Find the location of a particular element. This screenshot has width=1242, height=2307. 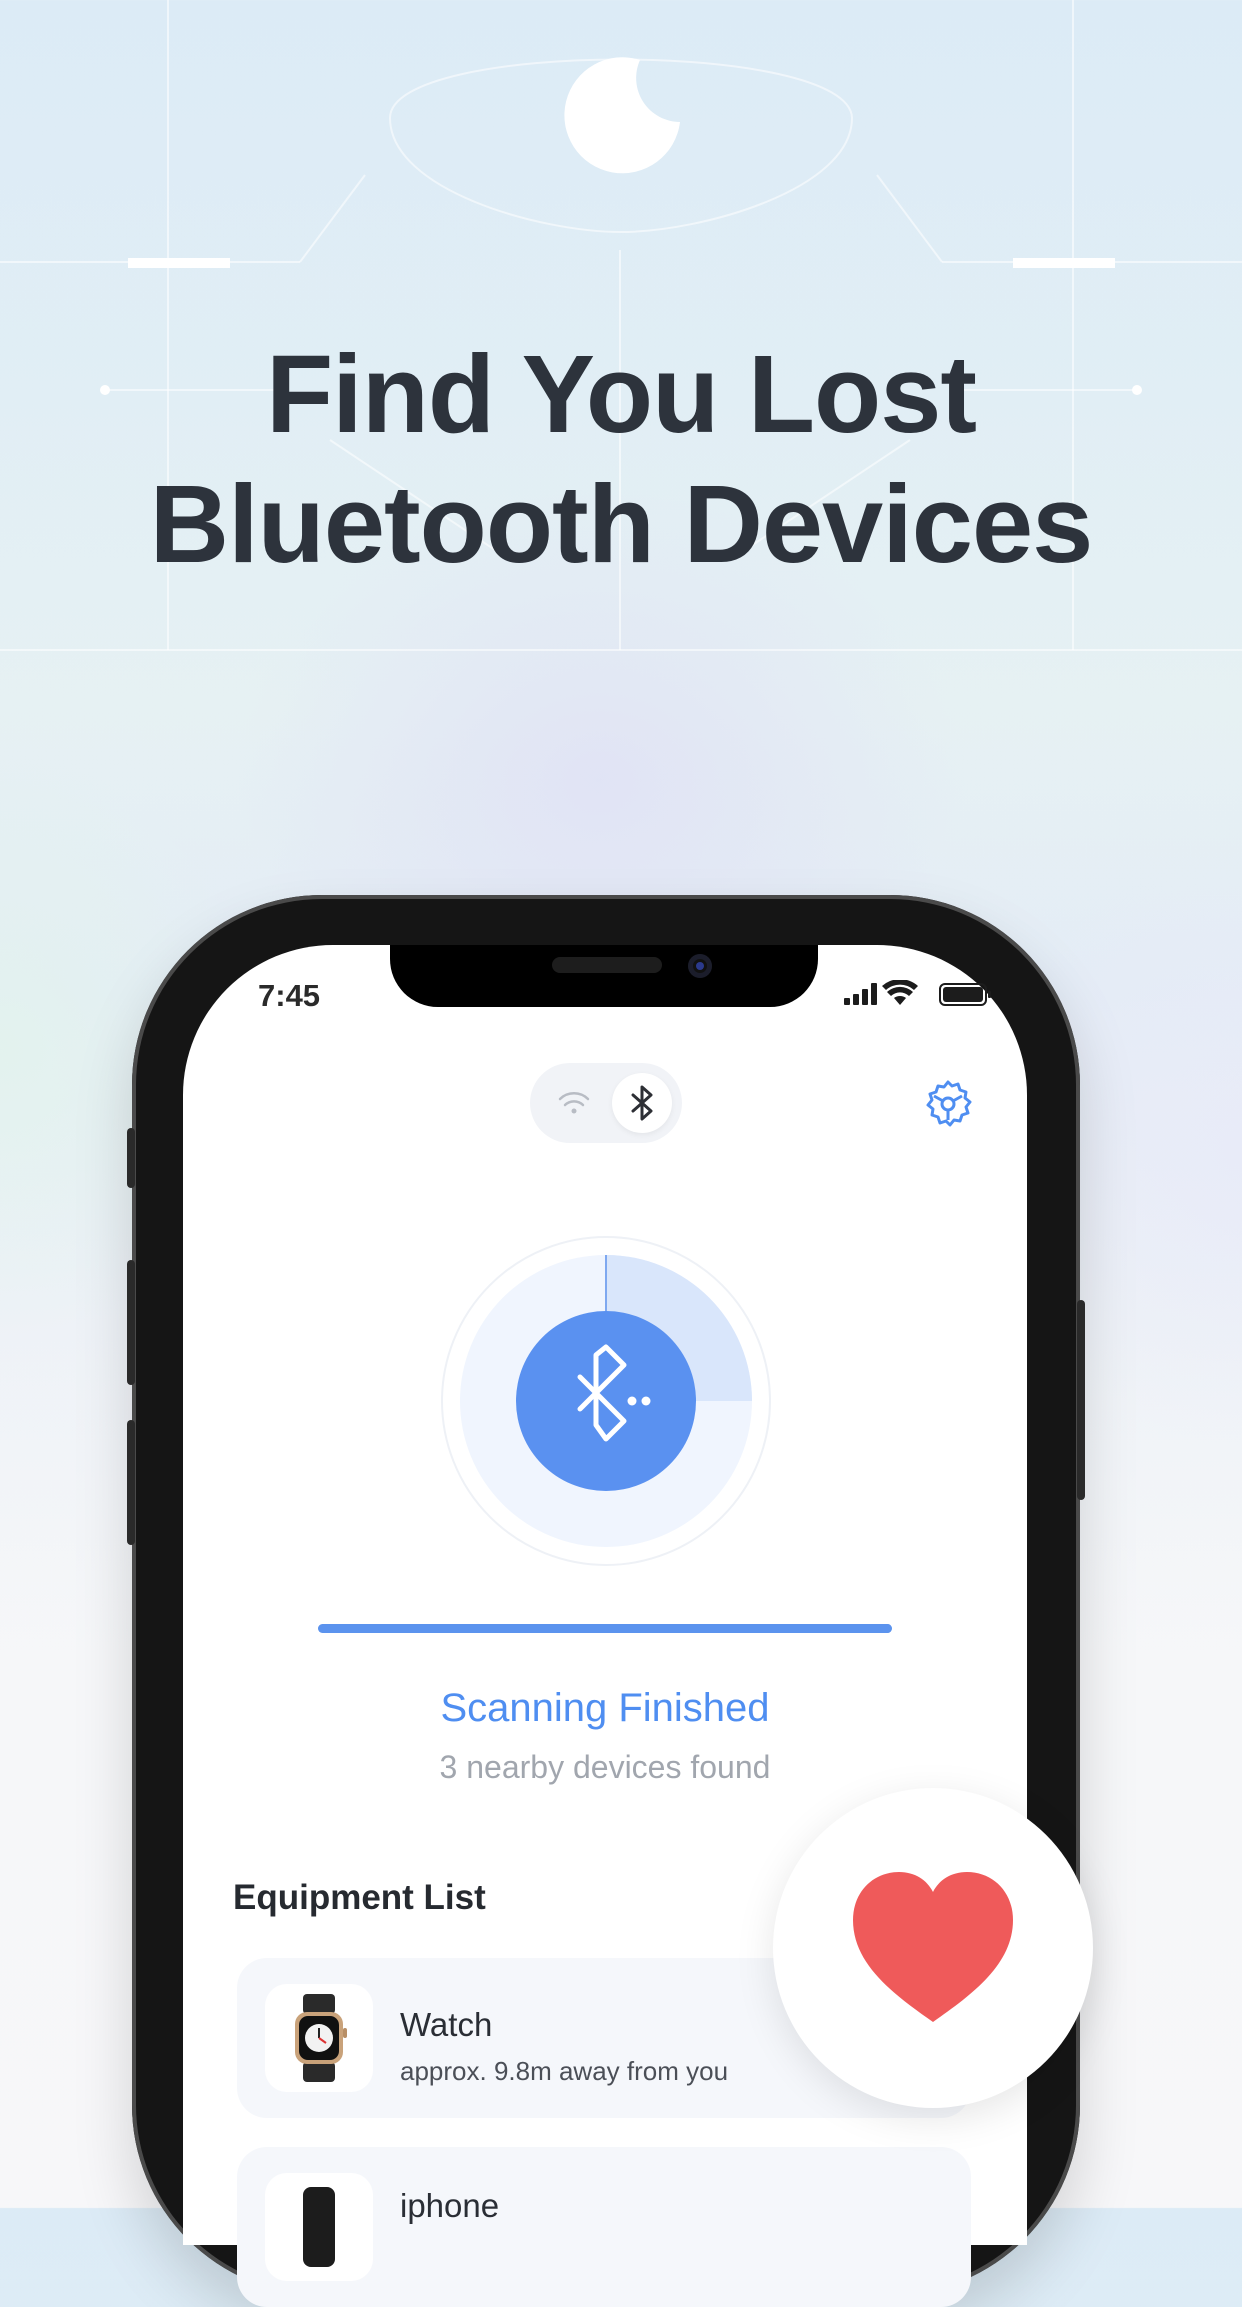

headline-line-1: Find You Lost is located at coordinates (621, 394).